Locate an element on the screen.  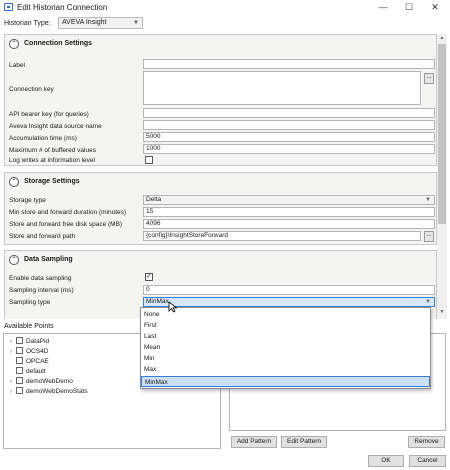
app-icon is located at coordinates (8, 7).